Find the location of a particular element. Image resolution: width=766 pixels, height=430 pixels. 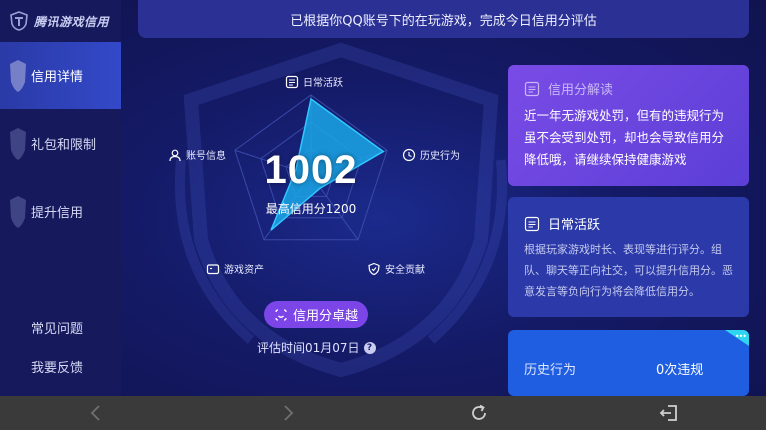

evaluation-time-text: 评估时间01月07日 is located at coordinates (308, 348).